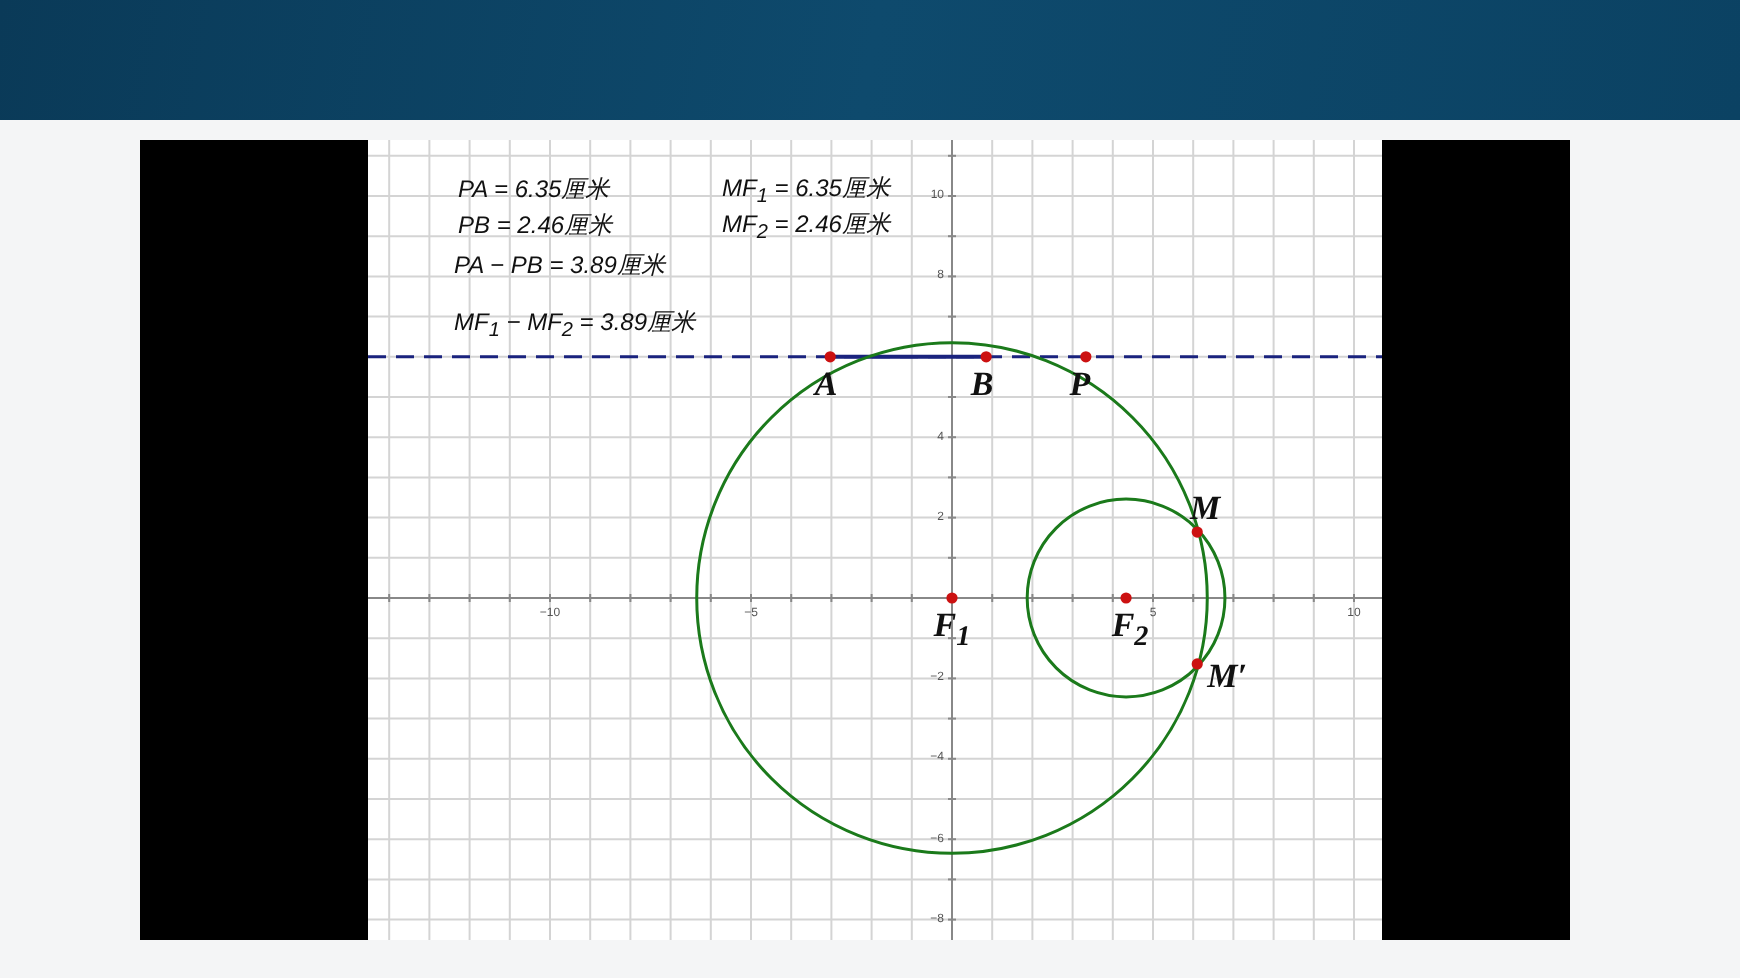 The image size is (1740, 978). What do you see at coordinates (1227, 675) in the screenshot?
I see `point-label: M′` at bounding box center [1227, 675].